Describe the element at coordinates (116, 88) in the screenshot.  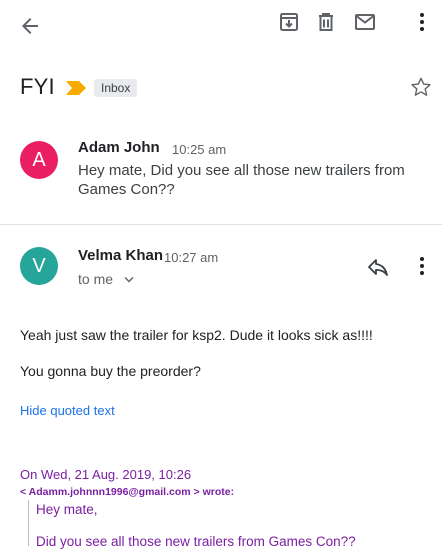
I see `inbox-label: Inbox` at that location.